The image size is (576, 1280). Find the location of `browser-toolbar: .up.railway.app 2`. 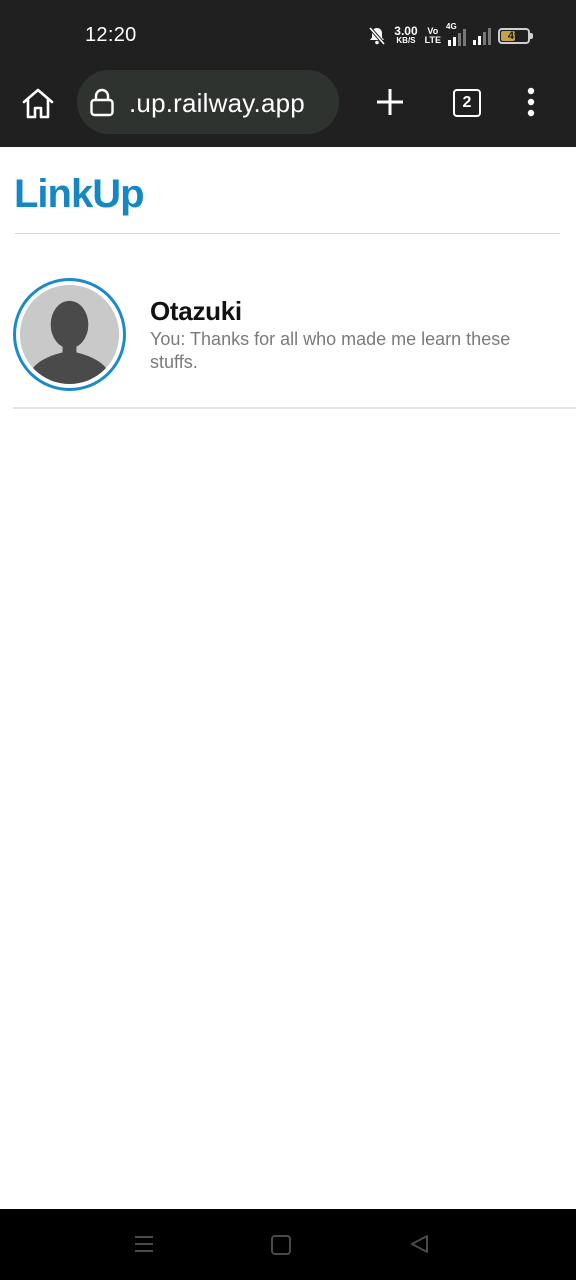

browser-toolbar: .up.railway.app 2 is located at coordinates (288, 107).